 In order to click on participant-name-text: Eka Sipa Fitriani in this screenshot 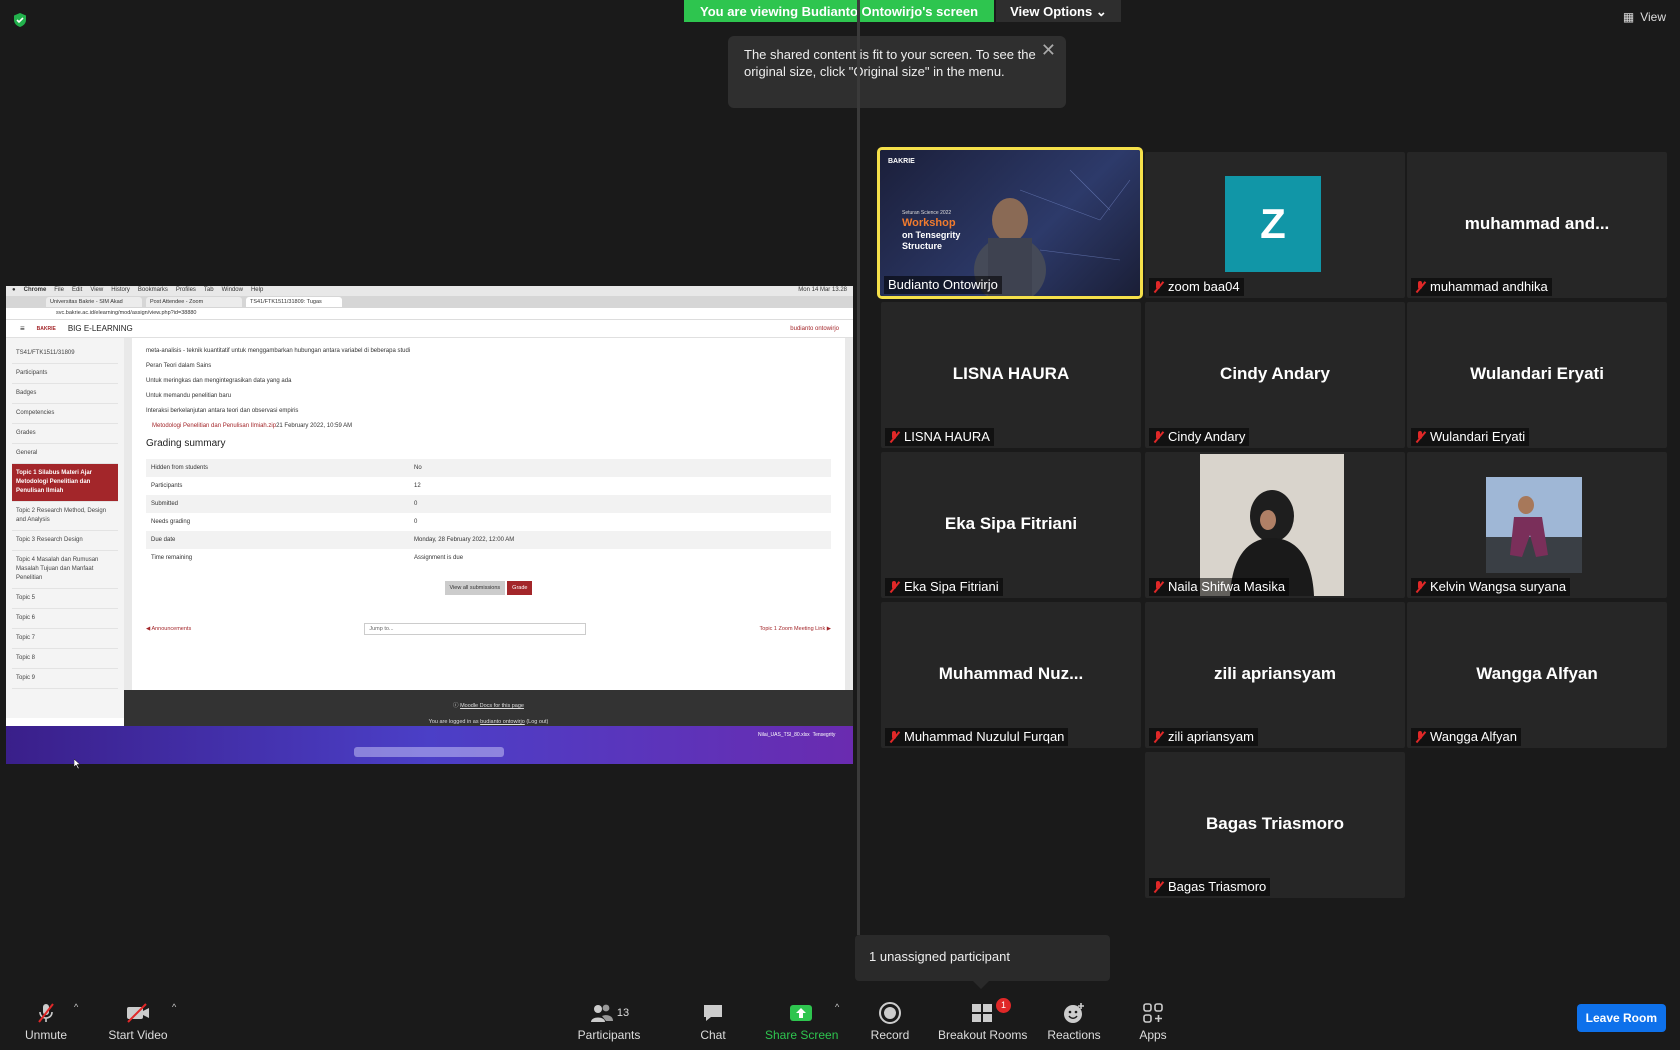, I will do `click(951, 586)`.